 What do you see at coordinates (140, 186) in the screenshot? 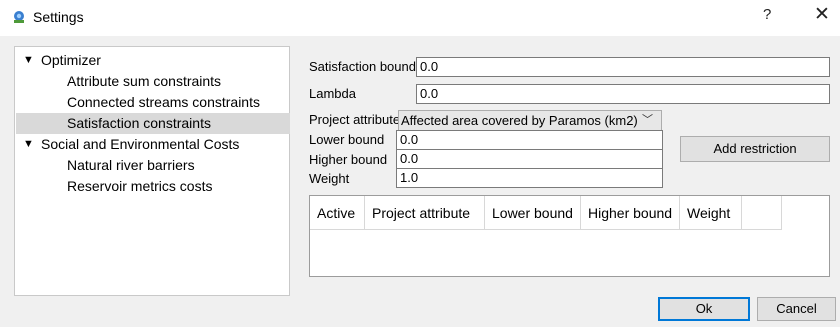
I see `tree-item-label: Reservoir metrics costs` at bounding box center [140, 186].